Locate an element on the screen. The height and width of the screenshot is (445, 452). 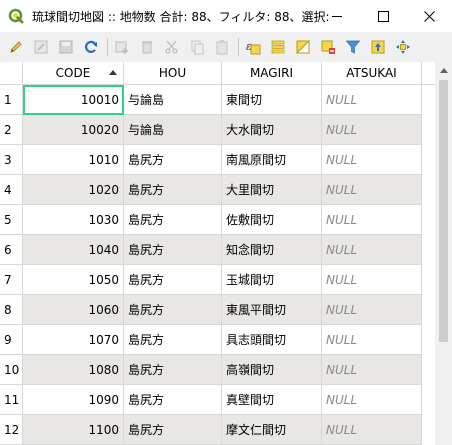
cell-code: 10020 is located at coordinates (73, 130).